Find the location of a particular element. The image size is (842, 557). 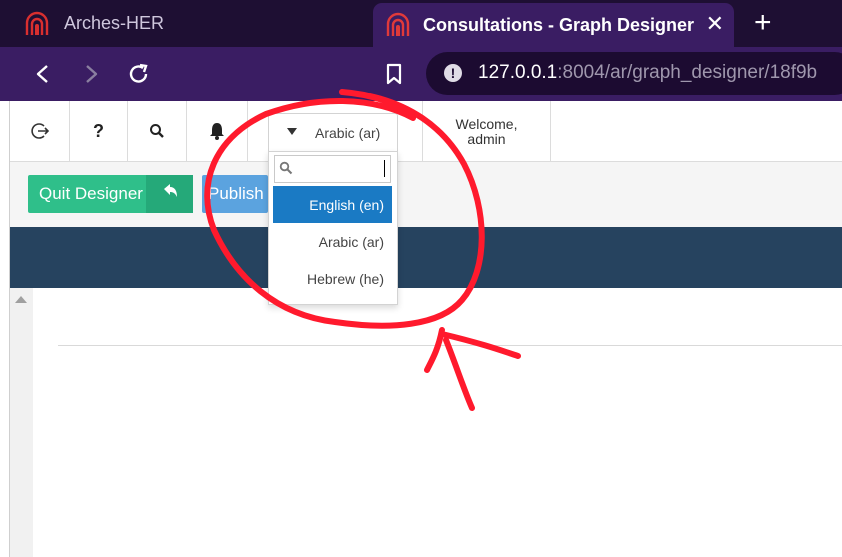

scrollbar is located at coordinates (21, 422).